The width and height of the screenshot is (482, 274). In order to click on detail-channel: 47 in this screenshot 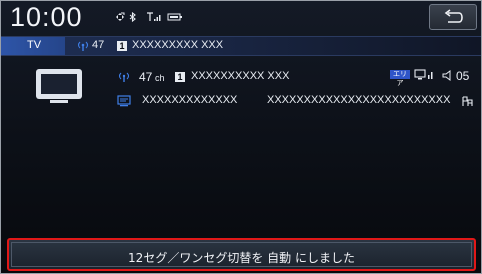, I will do `click(146, 77)`.